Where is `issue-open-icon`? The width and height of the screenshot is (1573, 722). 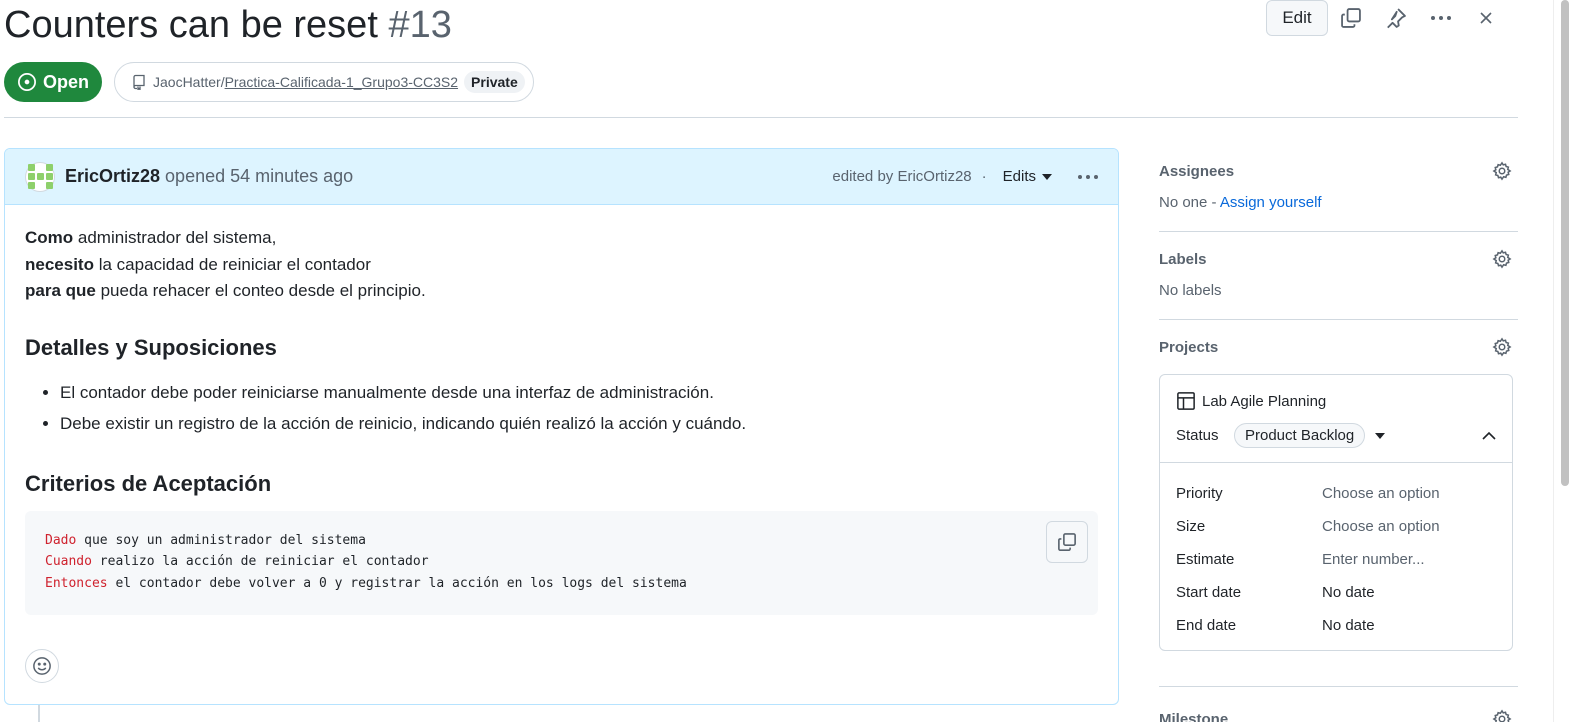
issue-open-icon is located at coordinates (26, 82).